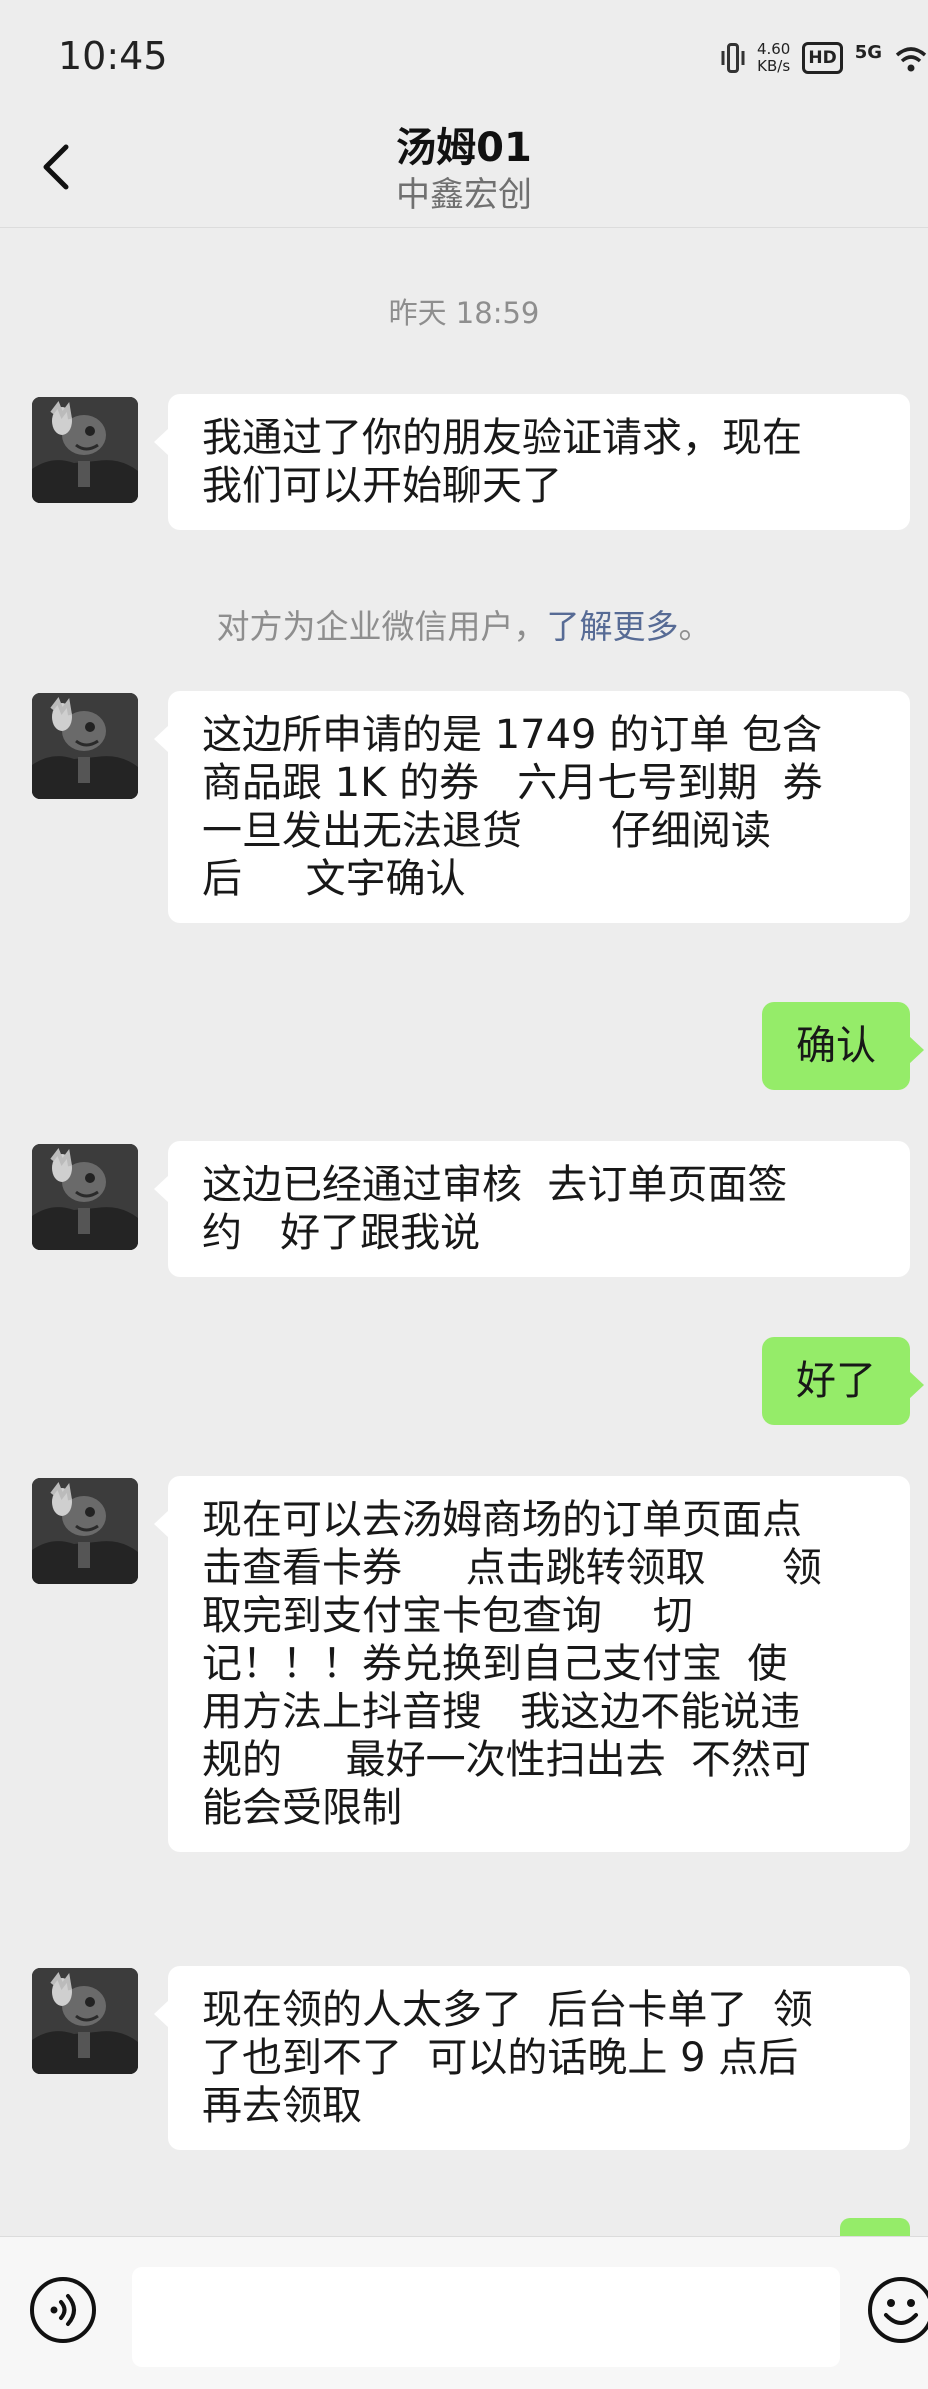 The width and height of the screenshot is (928, 2389). I want to click on chat-subtitle: 中鑫宏创, so click(464, 195).